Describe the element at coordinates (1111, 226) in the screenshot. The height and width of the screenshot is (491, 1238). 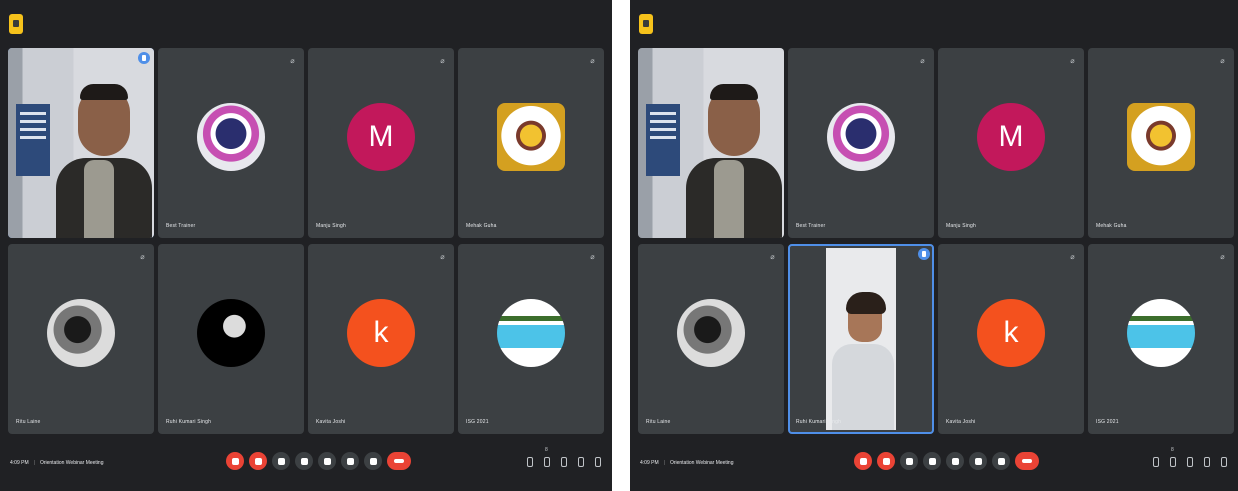
I see `participant-name: Mehak Guha` at that location.